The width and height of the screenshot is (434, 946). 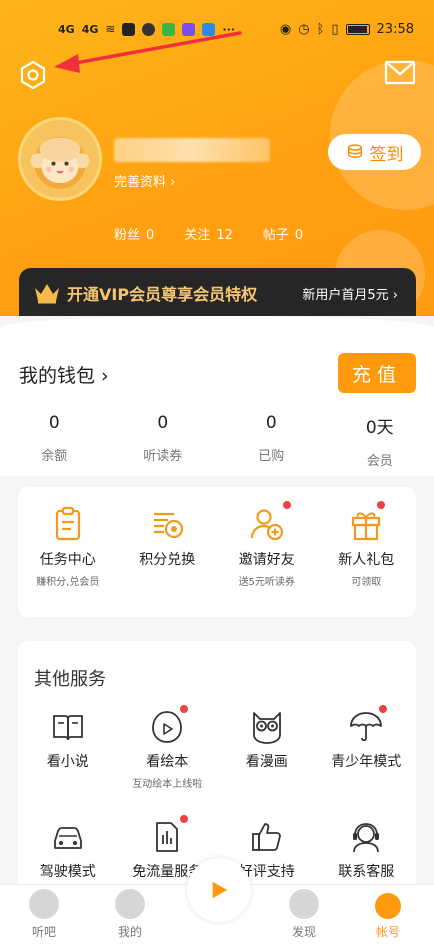 I want to click on crown-icon, so click(x=47, y=294).